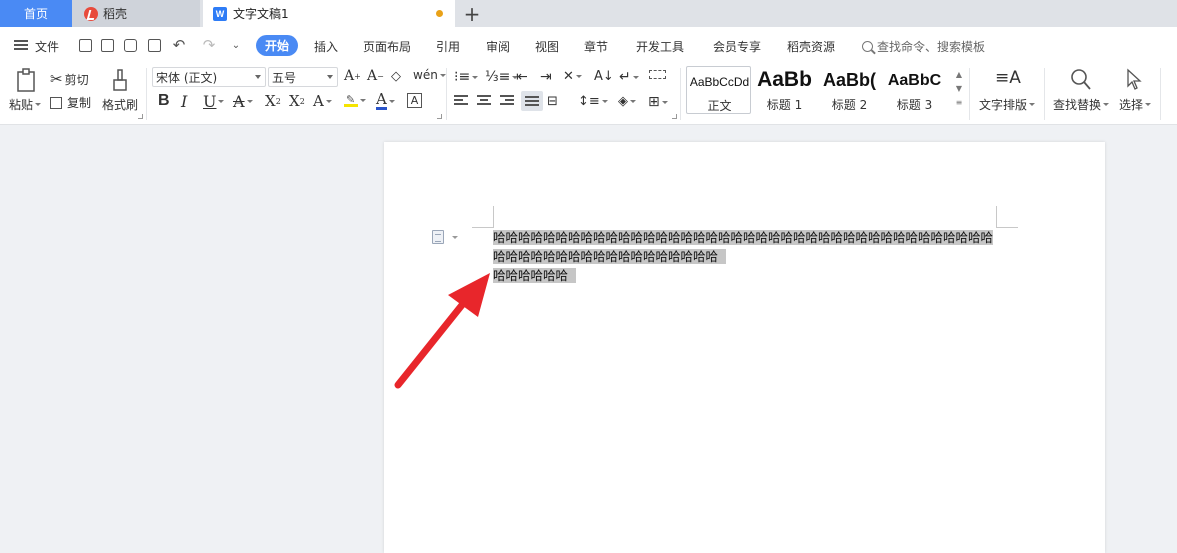 The height and width of the screenshot is (553, 1177). What do you see at coordinates (1081, 80) in the screenshot?
I see `find-replace-icon` at bounding box center [1081, 80].